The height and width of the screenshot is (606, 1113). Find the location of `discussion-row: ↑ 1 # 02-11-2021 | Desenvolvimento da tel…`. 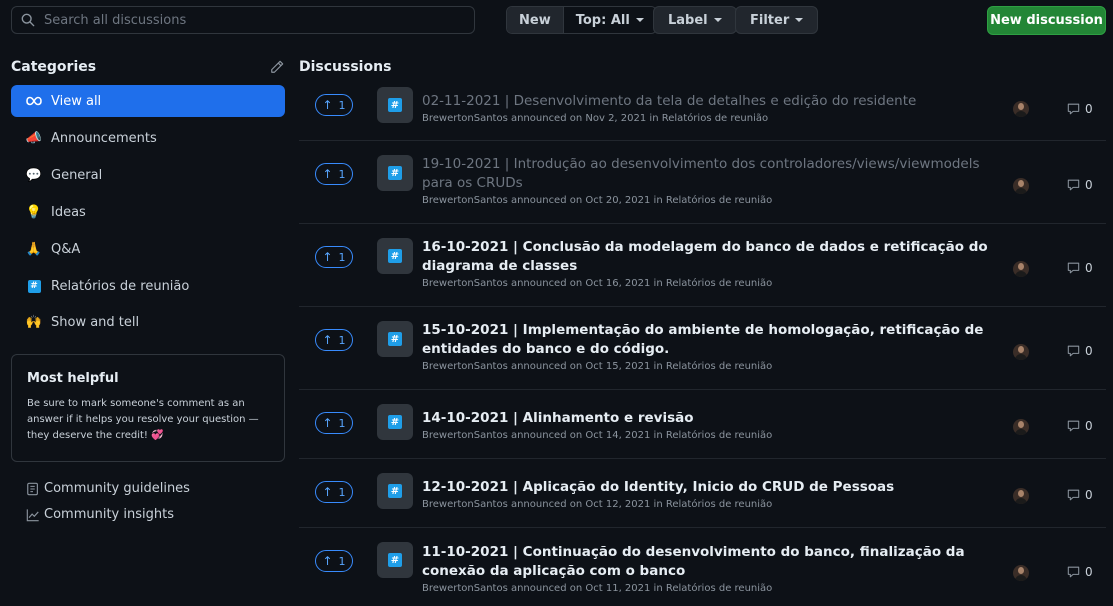

discussion-row: ↑ 1 # 02-11-2021 | Desenvolvimento da tel… is located at coordinates (702, 108).